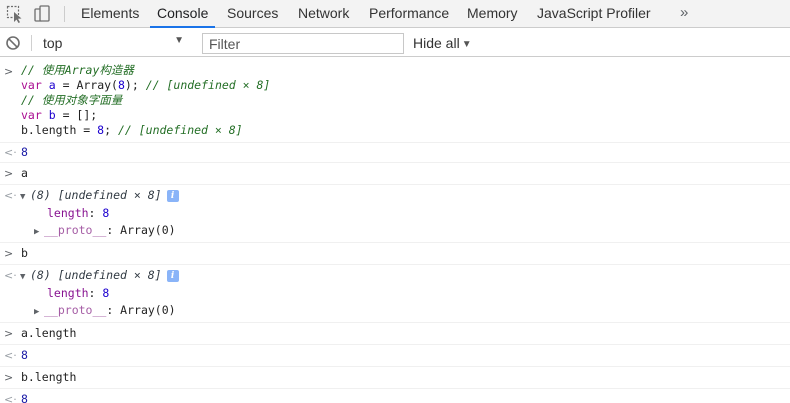 The height and width of the screenshot is (403, 790). Describe the element at coordinates (395, 254) in the screenshot. I see `console-input-entry: > b` at that location.